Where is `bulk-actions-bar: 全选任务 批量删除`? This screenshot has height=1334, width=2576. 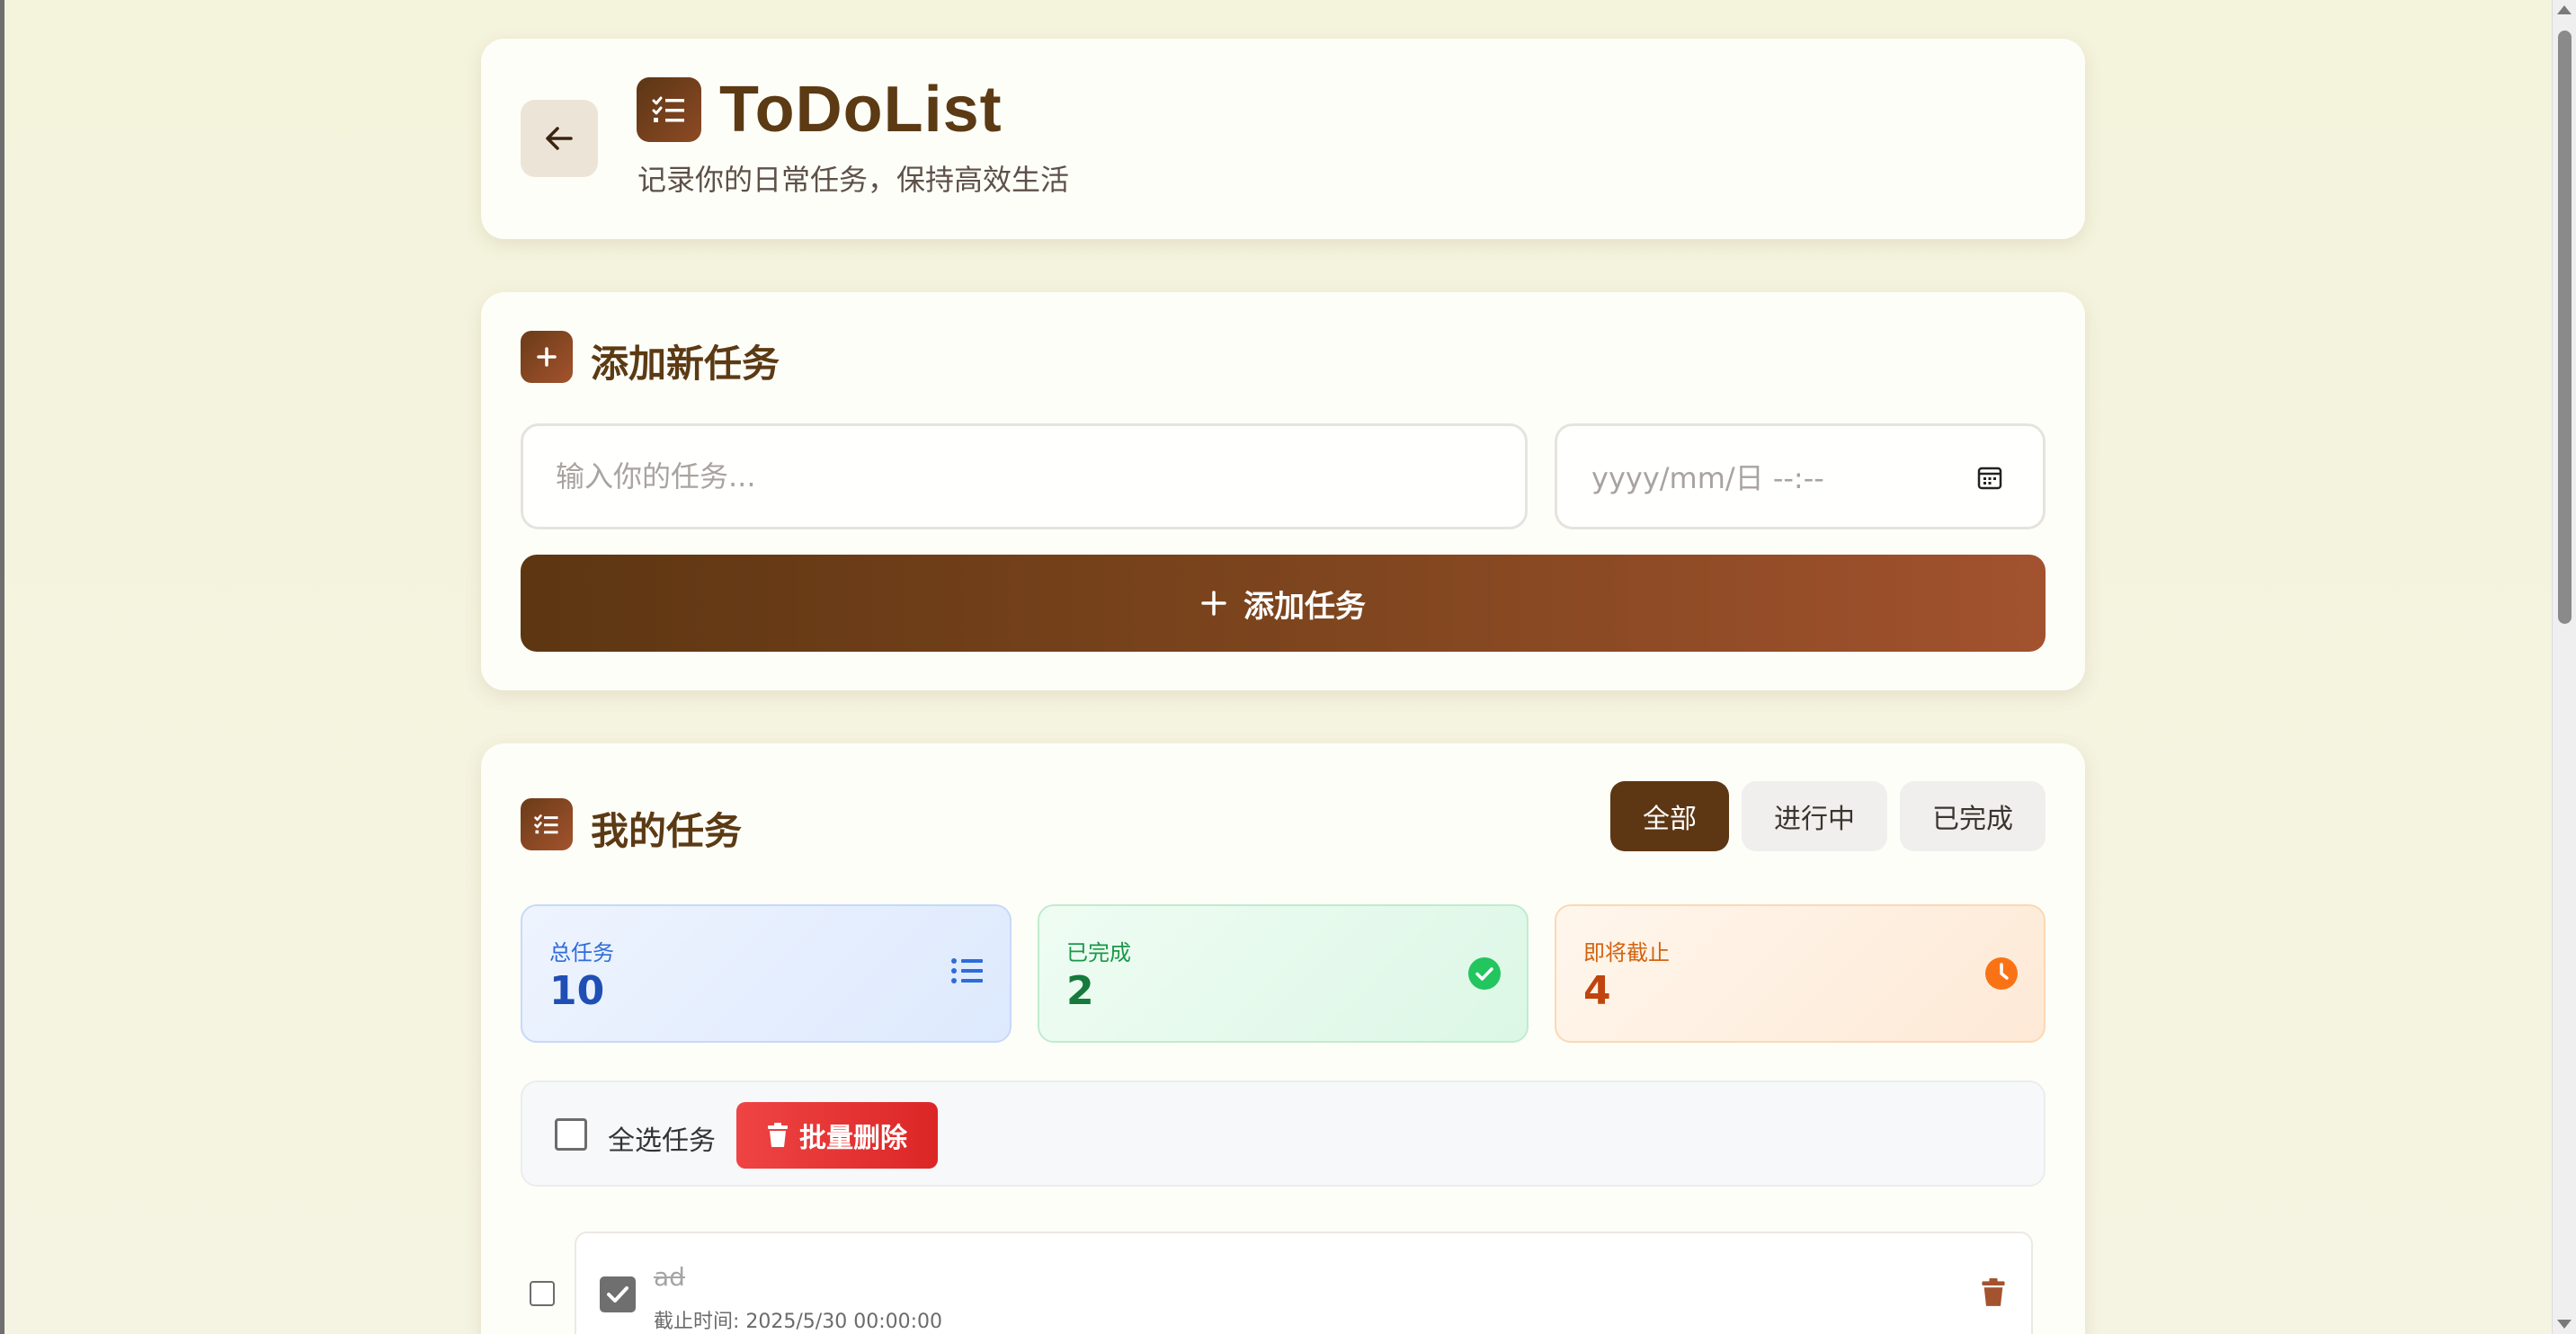 bulk-actions-bar: 全选任务 批量删除 is located at coordinates (1284, 1134).